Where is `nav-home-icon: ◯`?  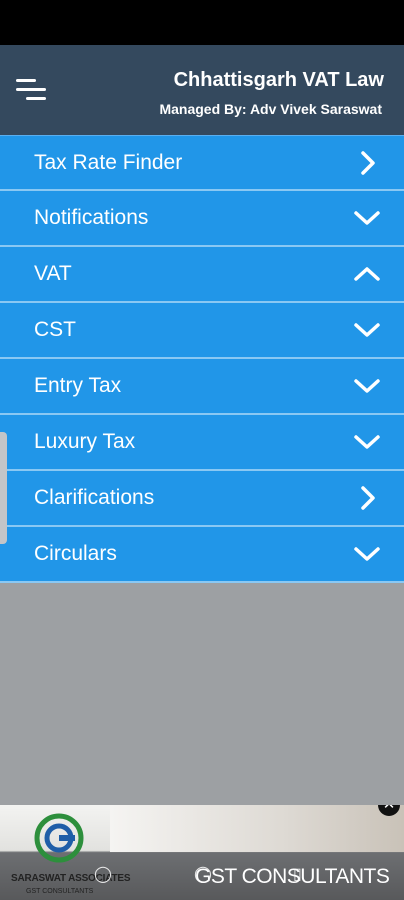
nav-home-icon: ◯ is located at coordinates (203, 874).